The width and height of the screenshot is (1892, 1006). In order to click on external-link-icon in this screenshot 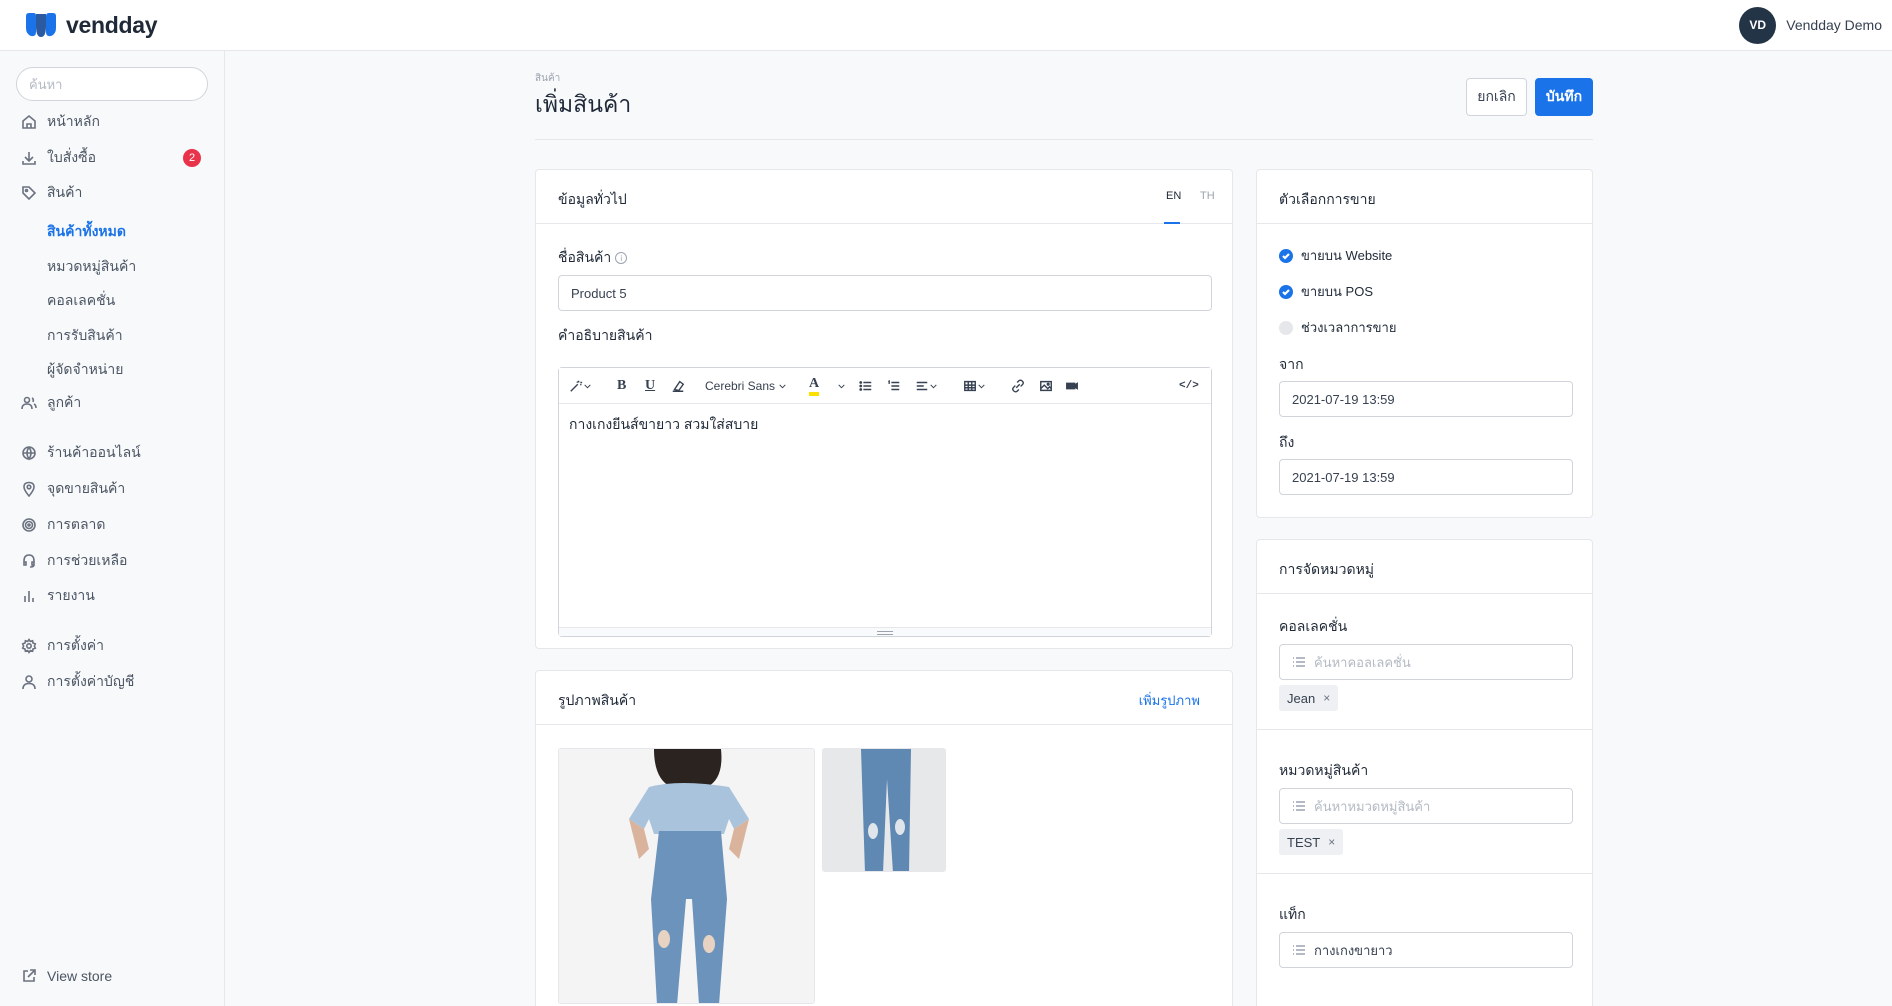, I will do `click(29, 976)`.